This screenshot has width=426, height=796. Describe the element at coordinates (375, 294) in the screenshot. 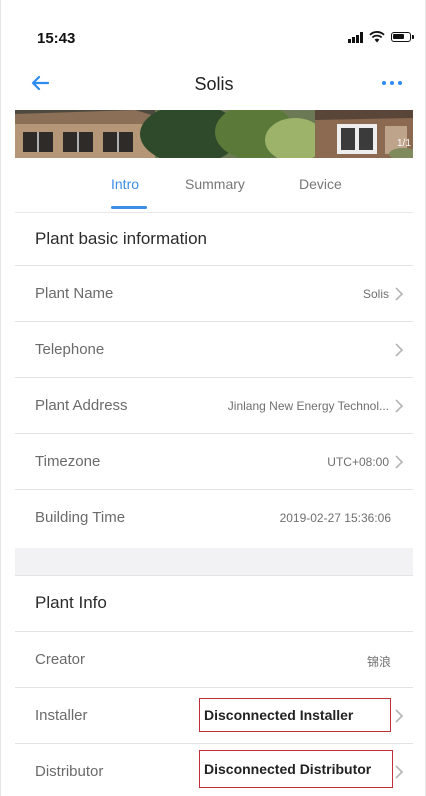

I see `row-value: Solis` at that location.